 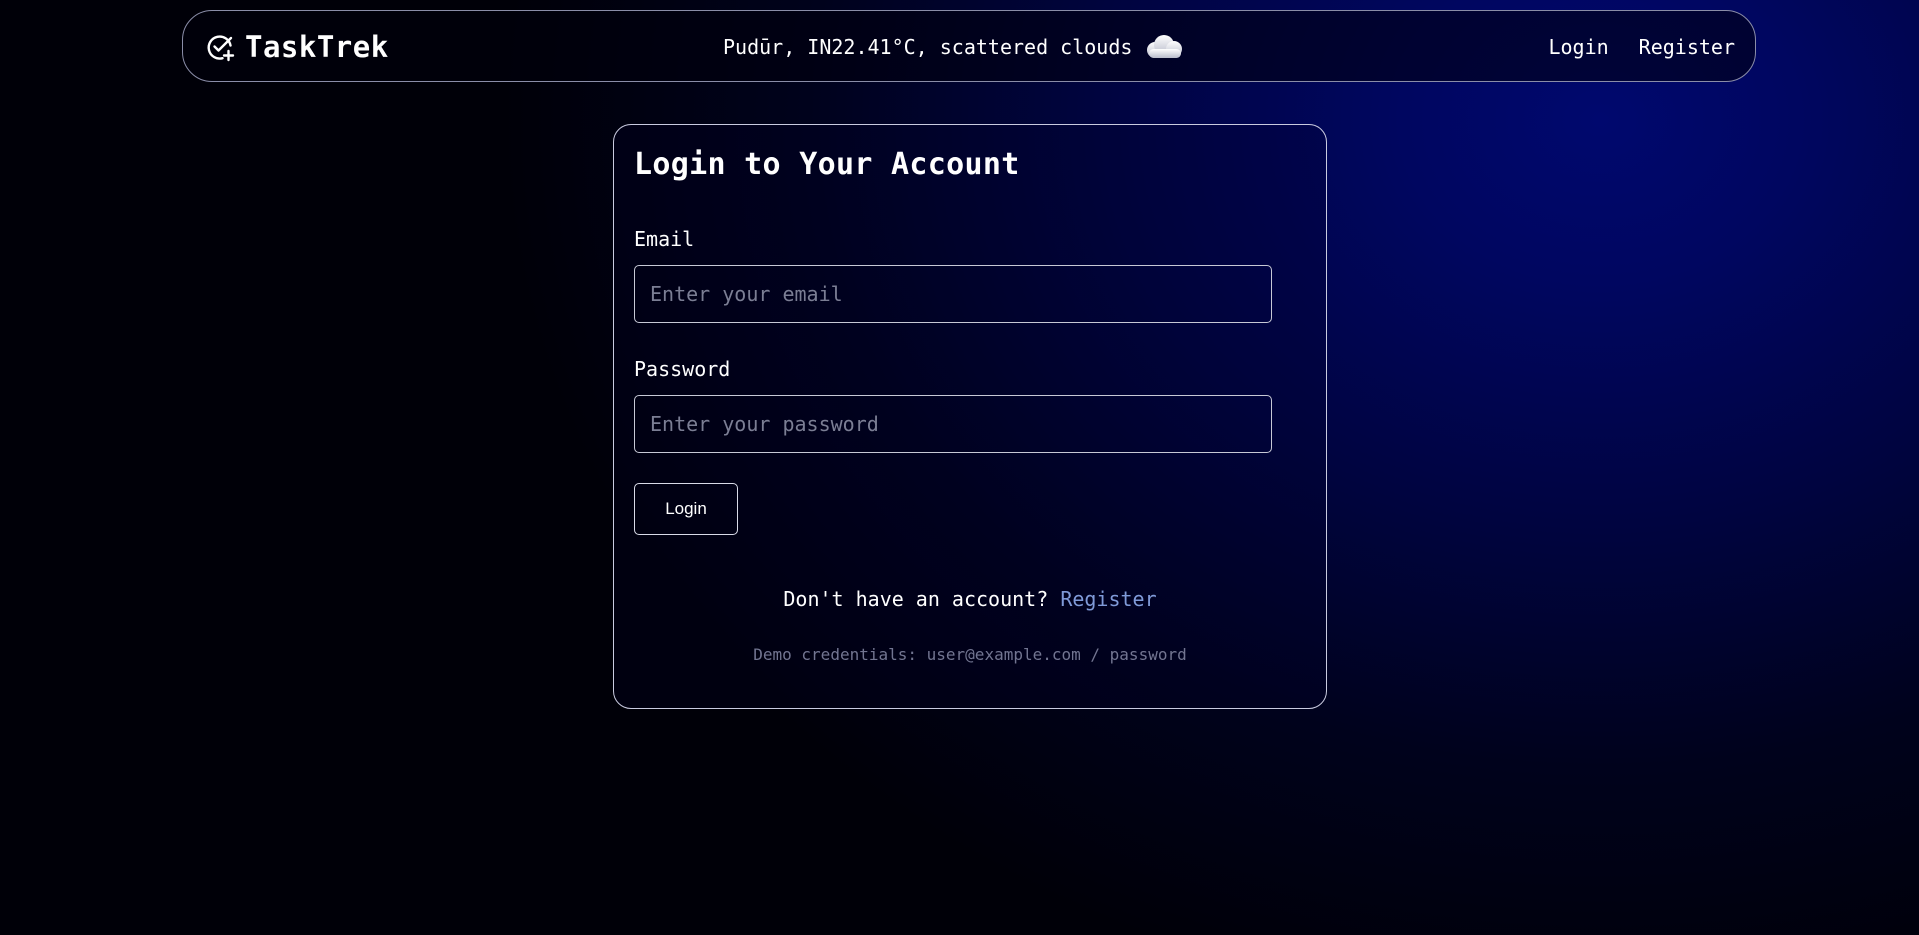 I want to click on brand: TaskTrek, so click(x=297, y=47).